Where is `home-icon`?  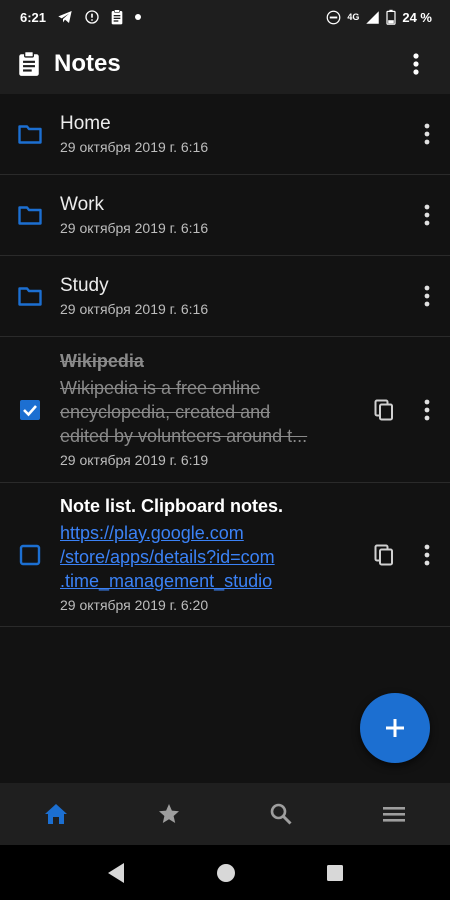 home-icon is located at coordinates (56, 814).